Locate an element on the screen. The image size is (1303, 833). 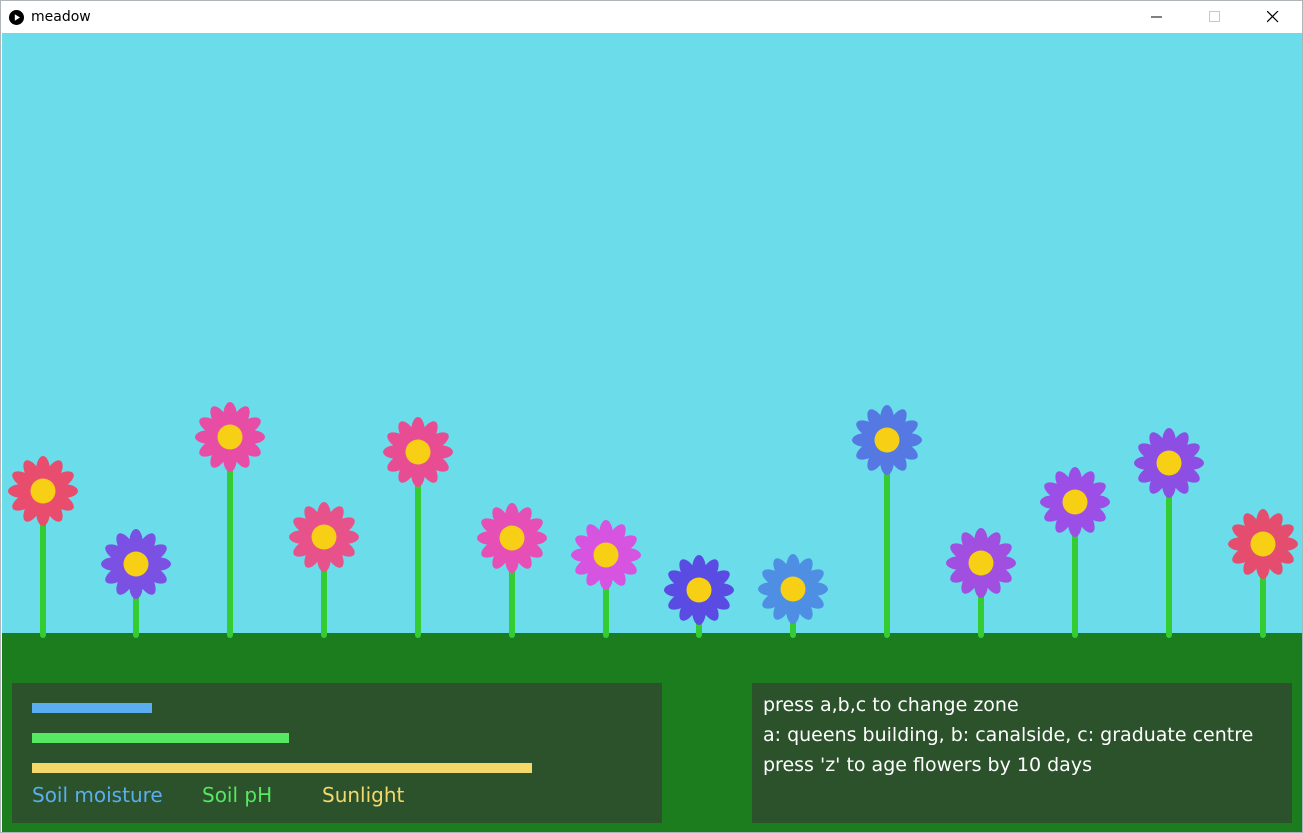
instruction-age-flowers: press 'z' to age flowers by 10 days is located at coordinates (927, 765).